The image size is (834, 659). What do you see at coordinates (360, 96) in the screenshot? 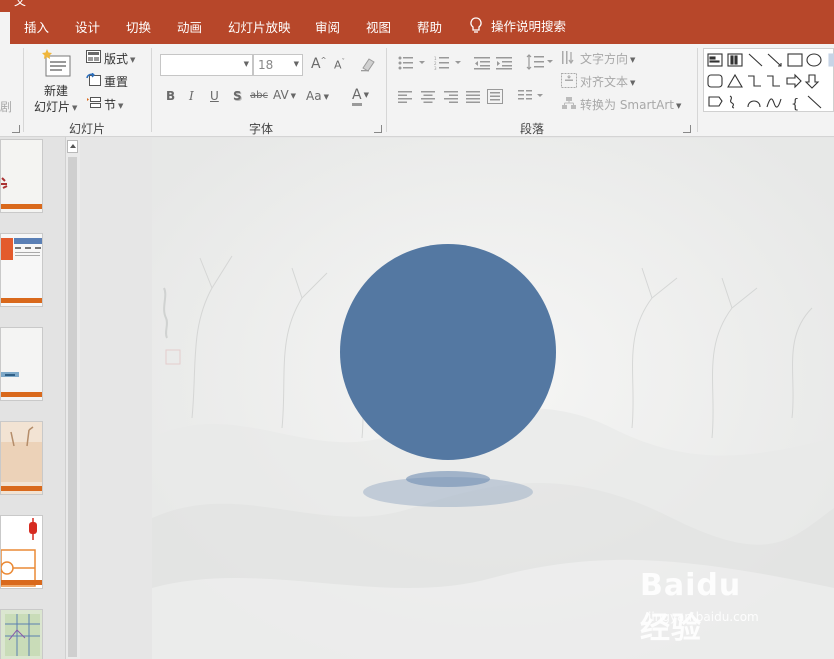
I see `font-color-button: A ▼` at bounding box center [360, 96].